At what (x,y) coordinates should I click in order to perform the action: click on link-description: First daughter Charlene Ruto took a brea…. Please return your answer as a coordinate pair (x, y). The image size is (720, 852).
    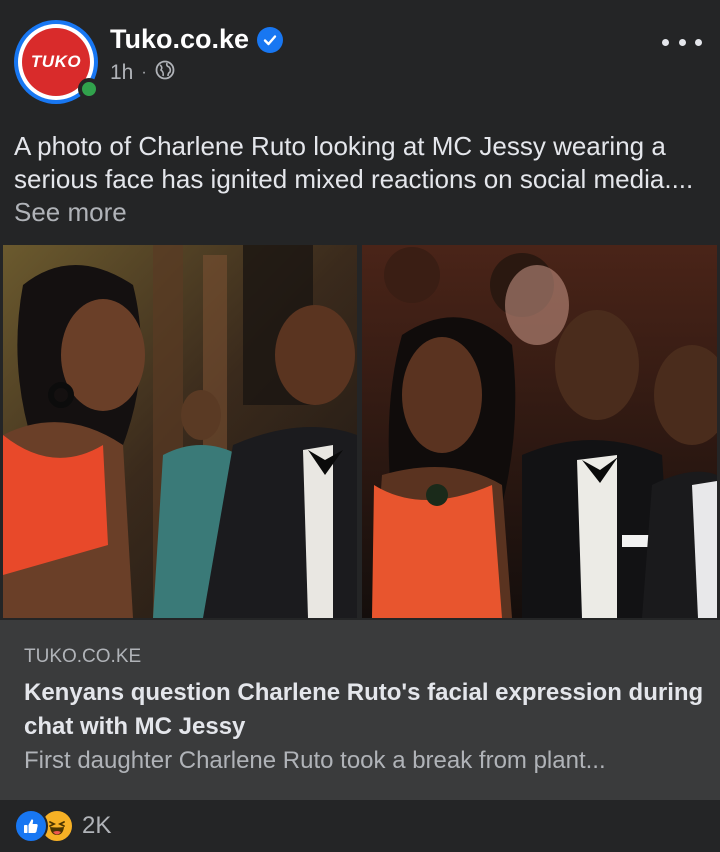
    Looking at the image, I should click on (315, 760).